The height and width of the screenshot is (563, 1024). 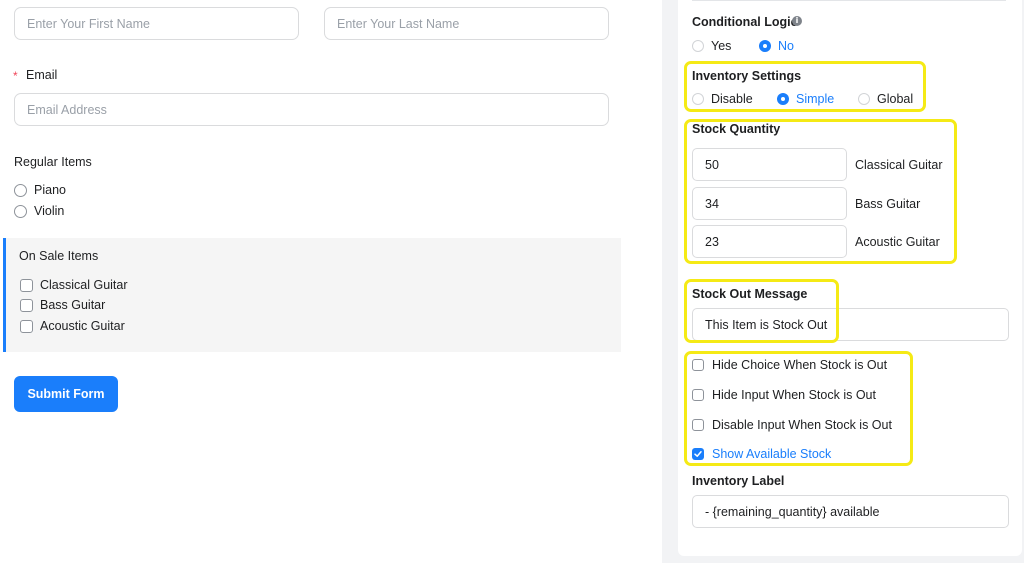 What do you see at coordinates (794, 395) in the screenshot?
I see `checkbox-option-label: Hide Input When Stock is Out` at bounding box center [794, 395].